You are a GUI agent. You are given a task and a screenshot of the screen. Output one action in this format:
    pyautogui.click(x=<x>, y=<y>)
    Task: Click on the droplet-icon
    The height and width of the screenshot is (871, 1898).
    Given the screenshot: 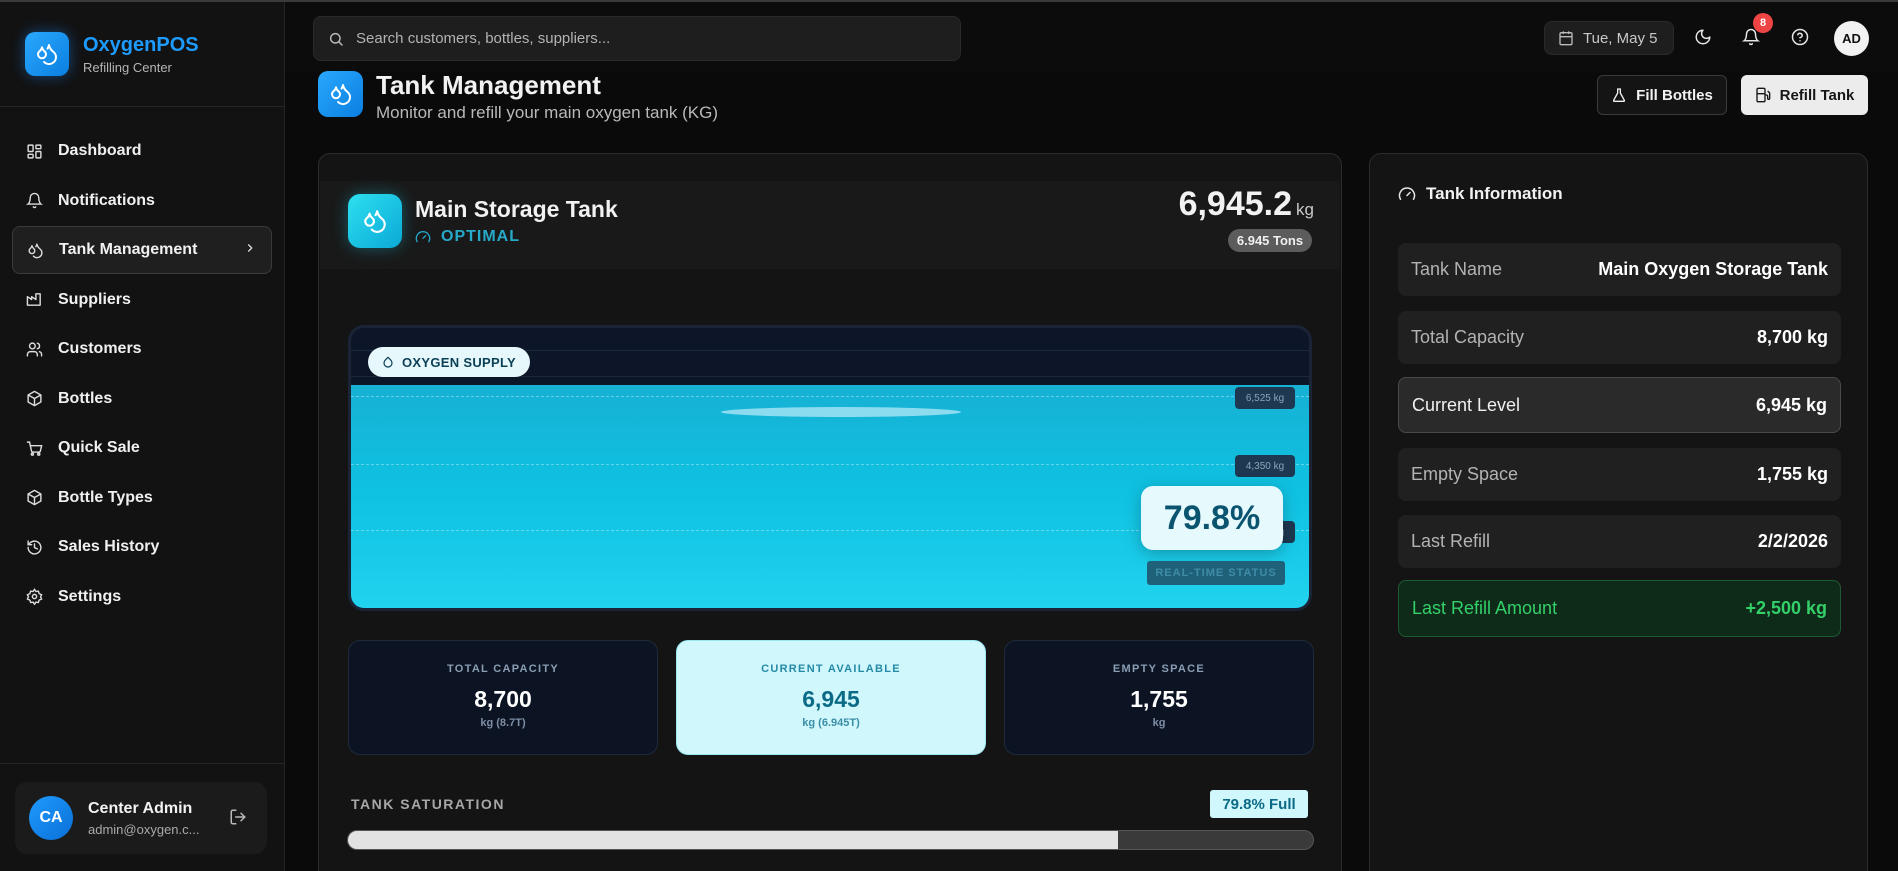 What is the action you would take?
    pyautogui.click(x=388, y=362)
    